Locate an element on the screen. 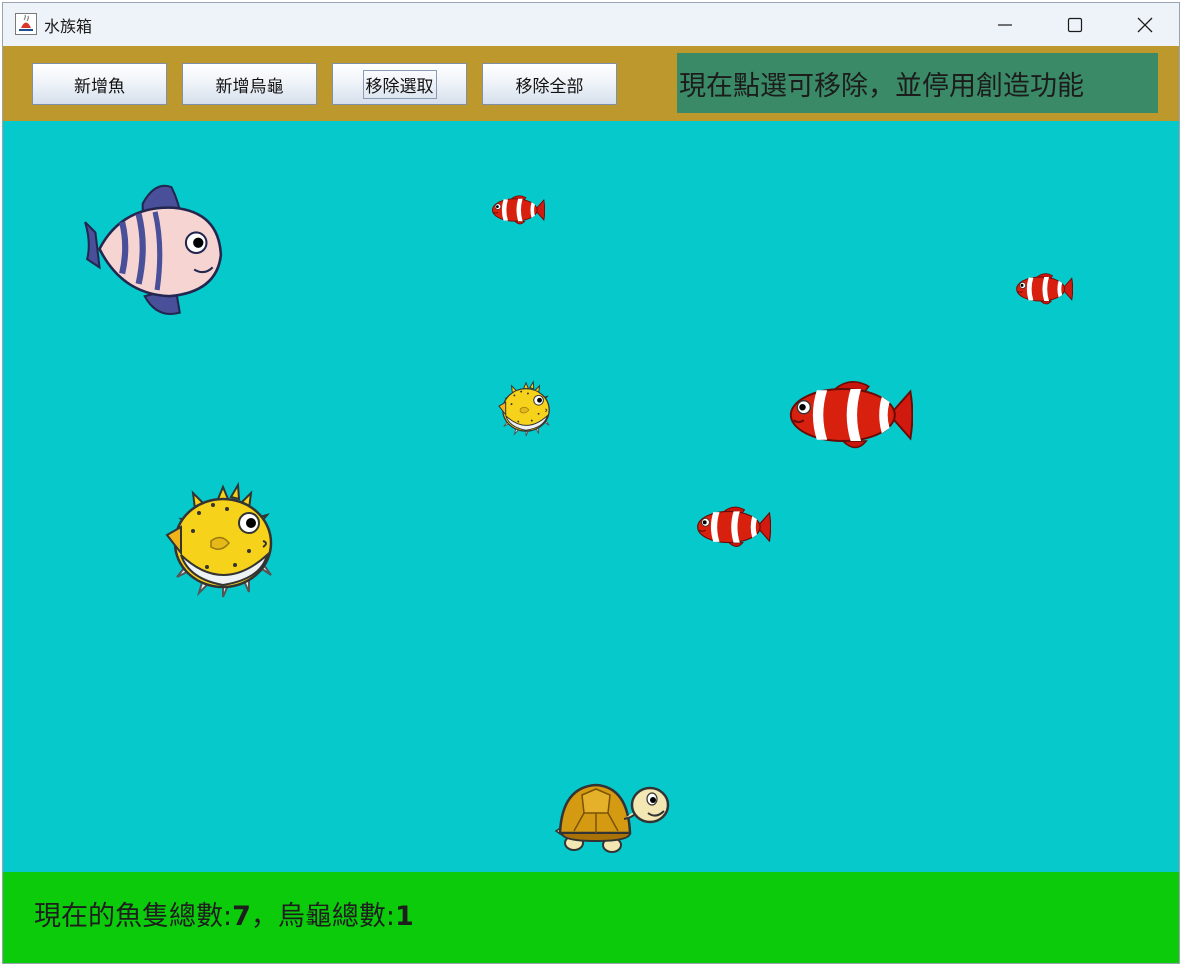 Image resolution: width=1182 pixels, height=966 pixels. minimize-icon is located at coordinates (1005, 24).